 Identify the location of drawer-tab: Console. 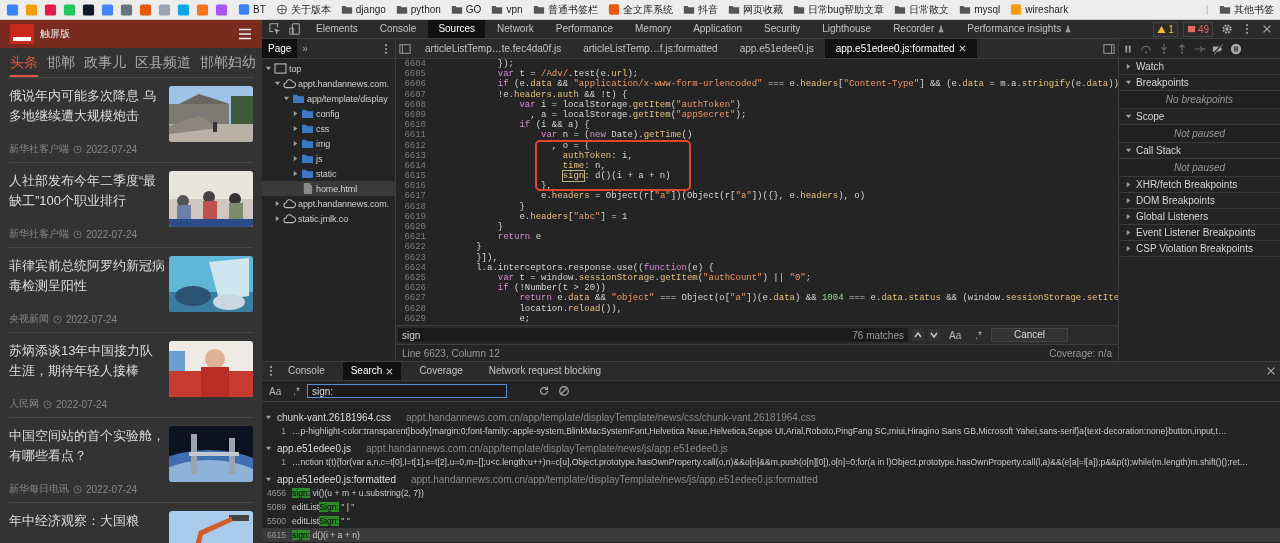
(306, 371).